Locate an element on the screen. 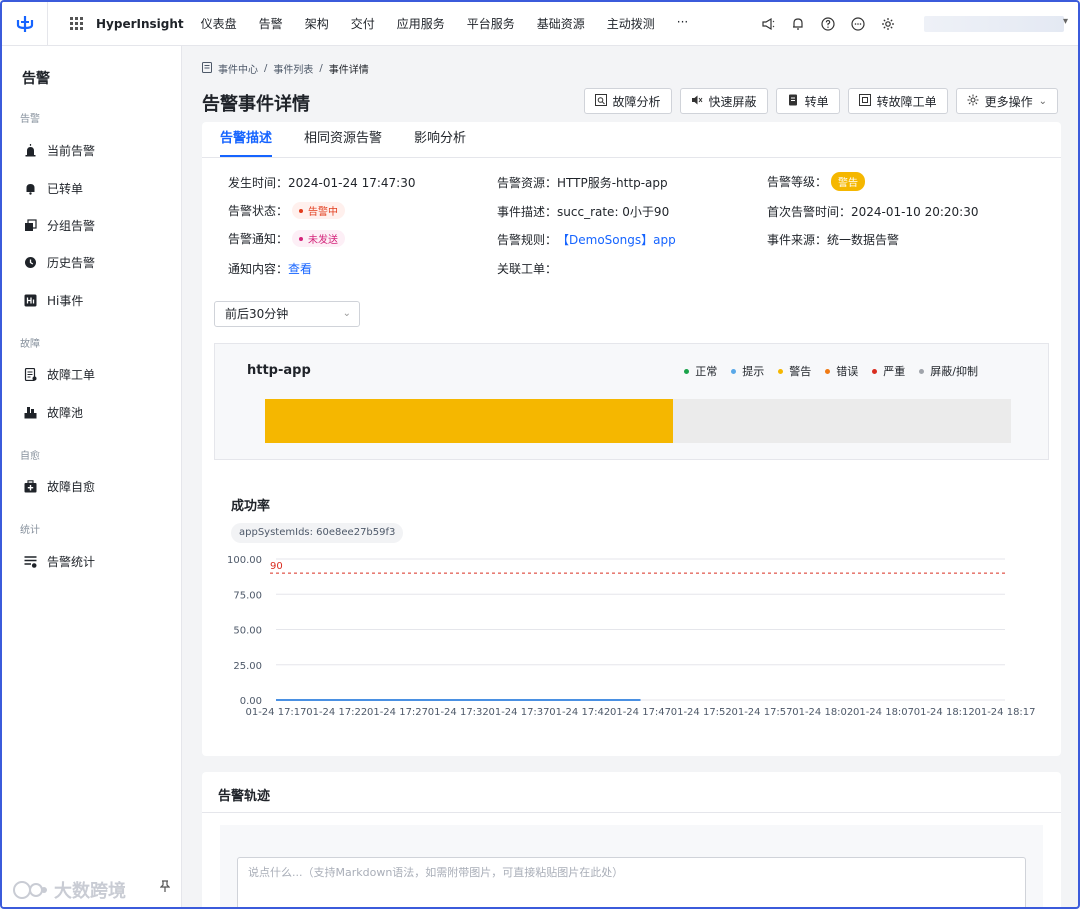  app-grid-icon is located at coordinates (77, 23).